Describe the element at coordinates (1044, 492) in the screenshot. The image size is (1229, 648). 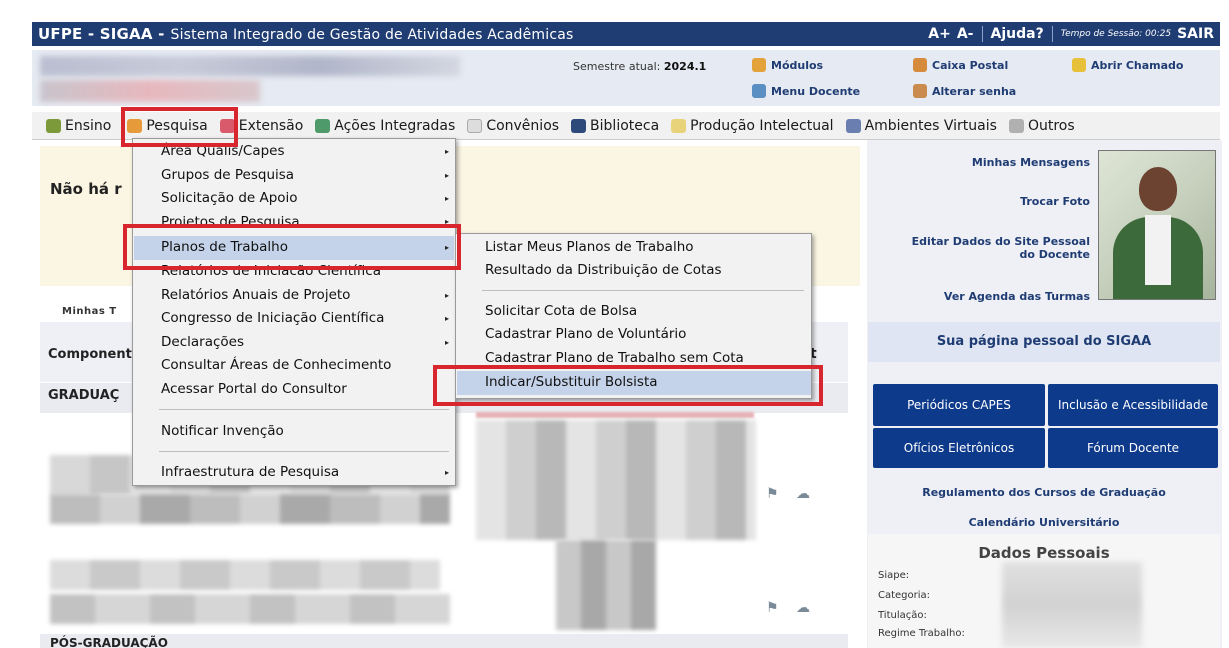
I see `regulamento-link: Regulamento dos Cursos de Graduação` at that location.